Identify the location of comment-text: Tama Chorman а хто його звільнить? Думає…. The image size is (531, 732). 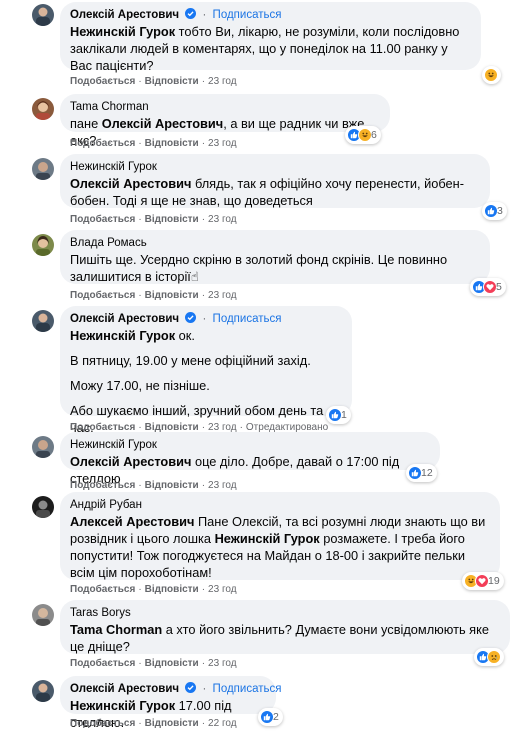
(279, 638).